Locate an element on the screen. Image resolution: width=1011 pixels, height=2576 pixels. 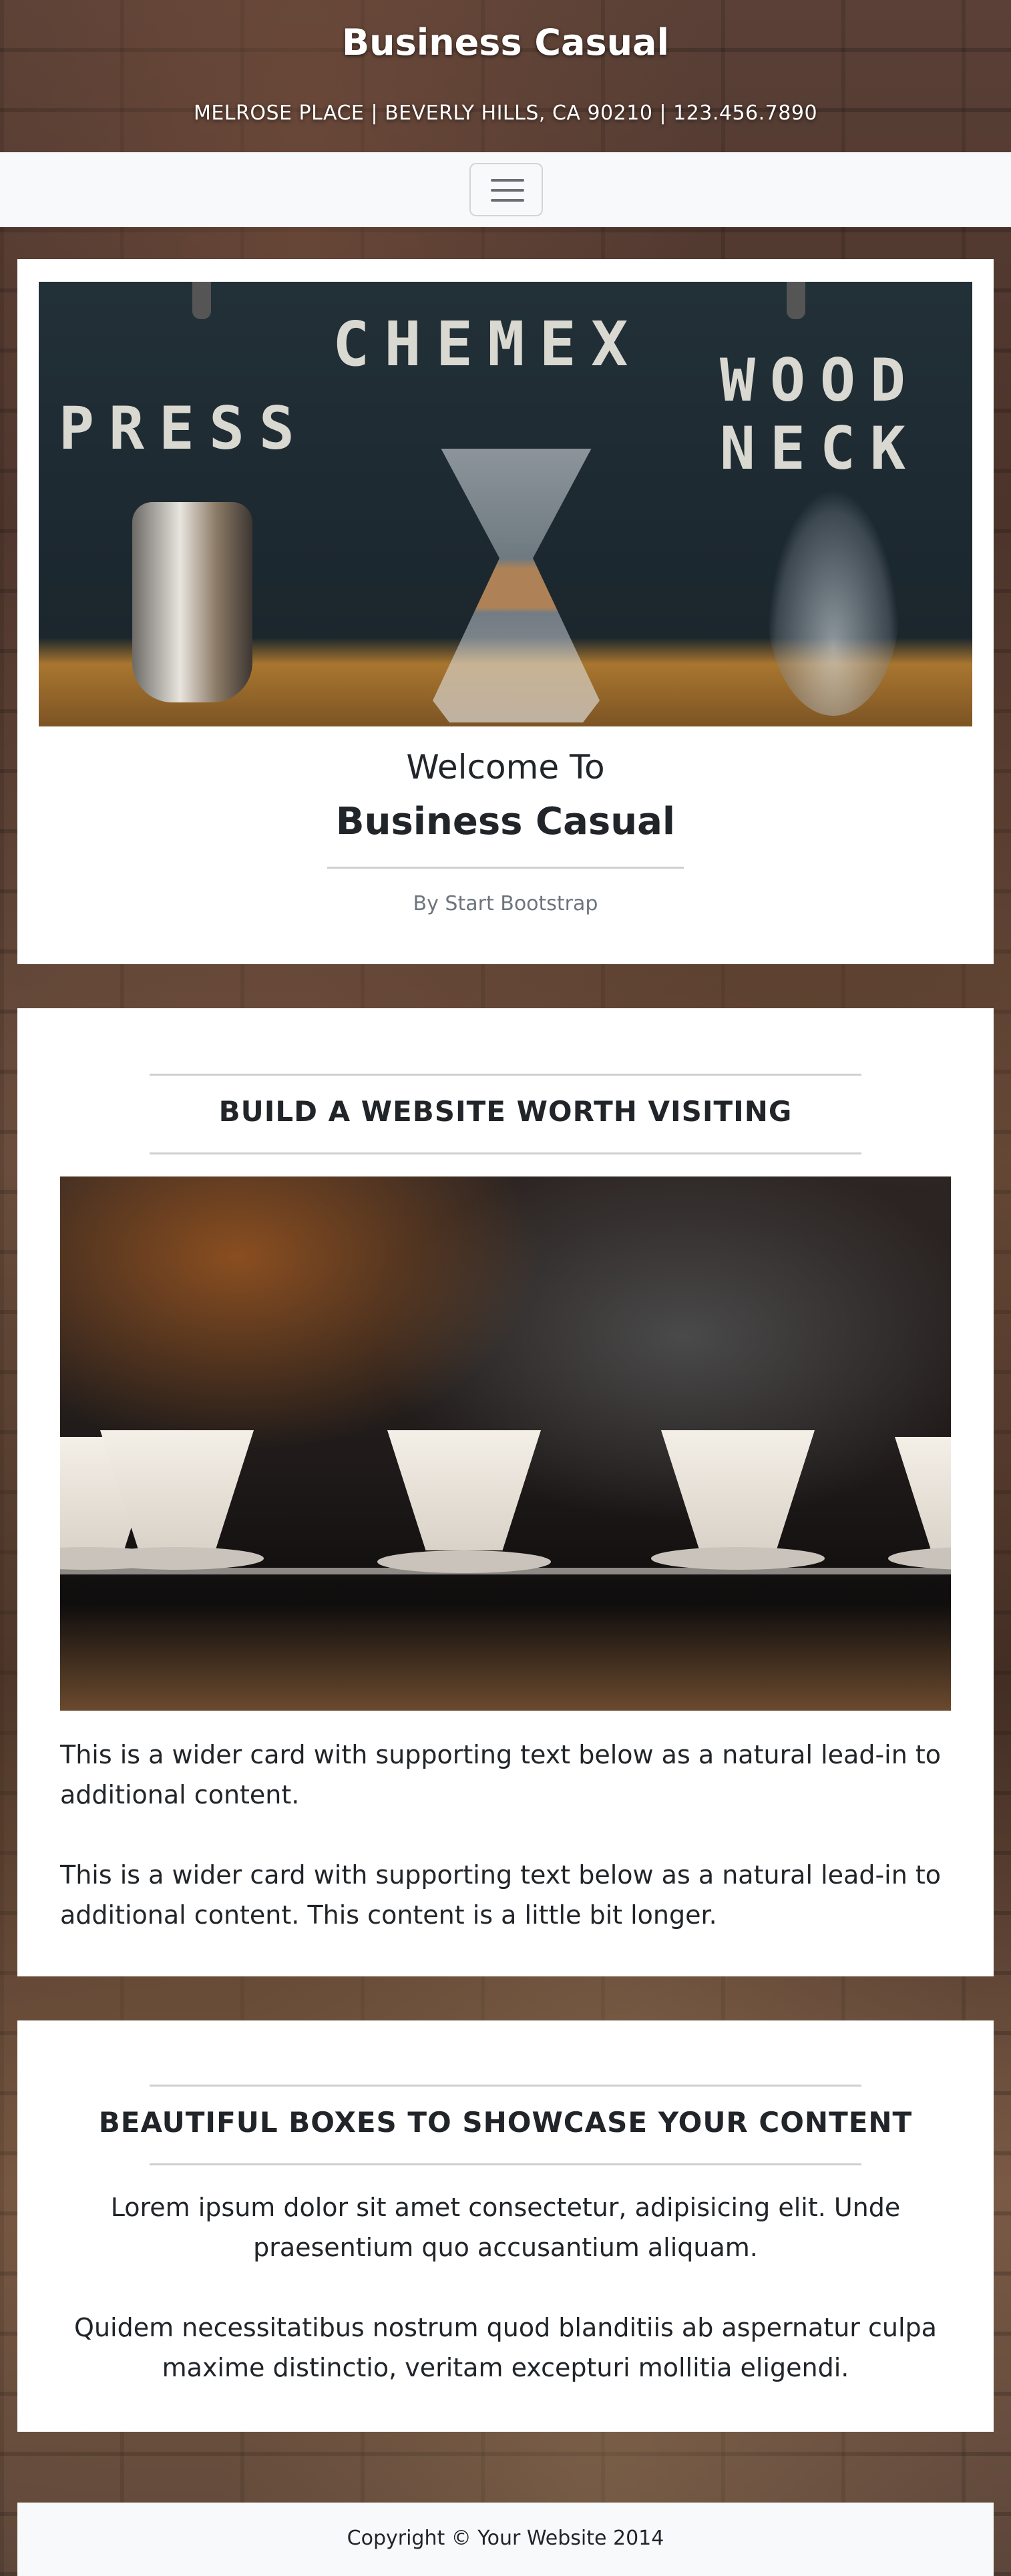
chalkboard-word-chemex: CHEMEX is located at coordinates (488, 344).